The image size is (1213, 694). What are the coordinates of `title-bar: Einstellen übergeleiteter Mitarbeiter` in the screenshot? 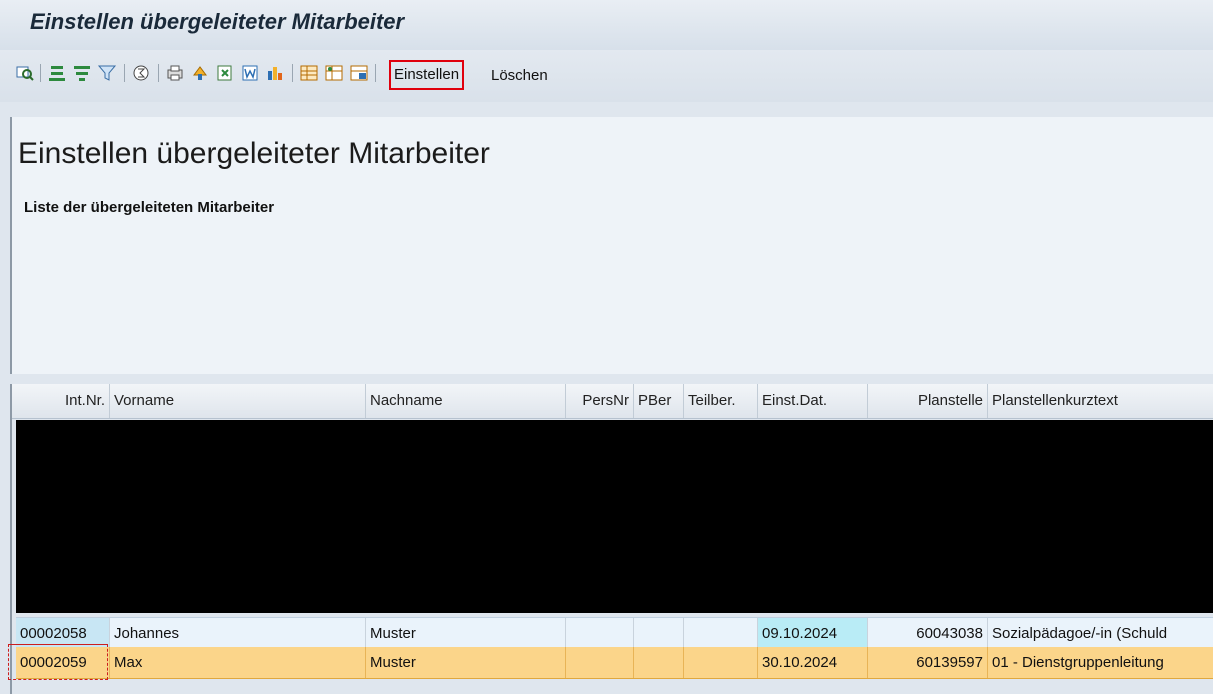 It's located at (606, 25).